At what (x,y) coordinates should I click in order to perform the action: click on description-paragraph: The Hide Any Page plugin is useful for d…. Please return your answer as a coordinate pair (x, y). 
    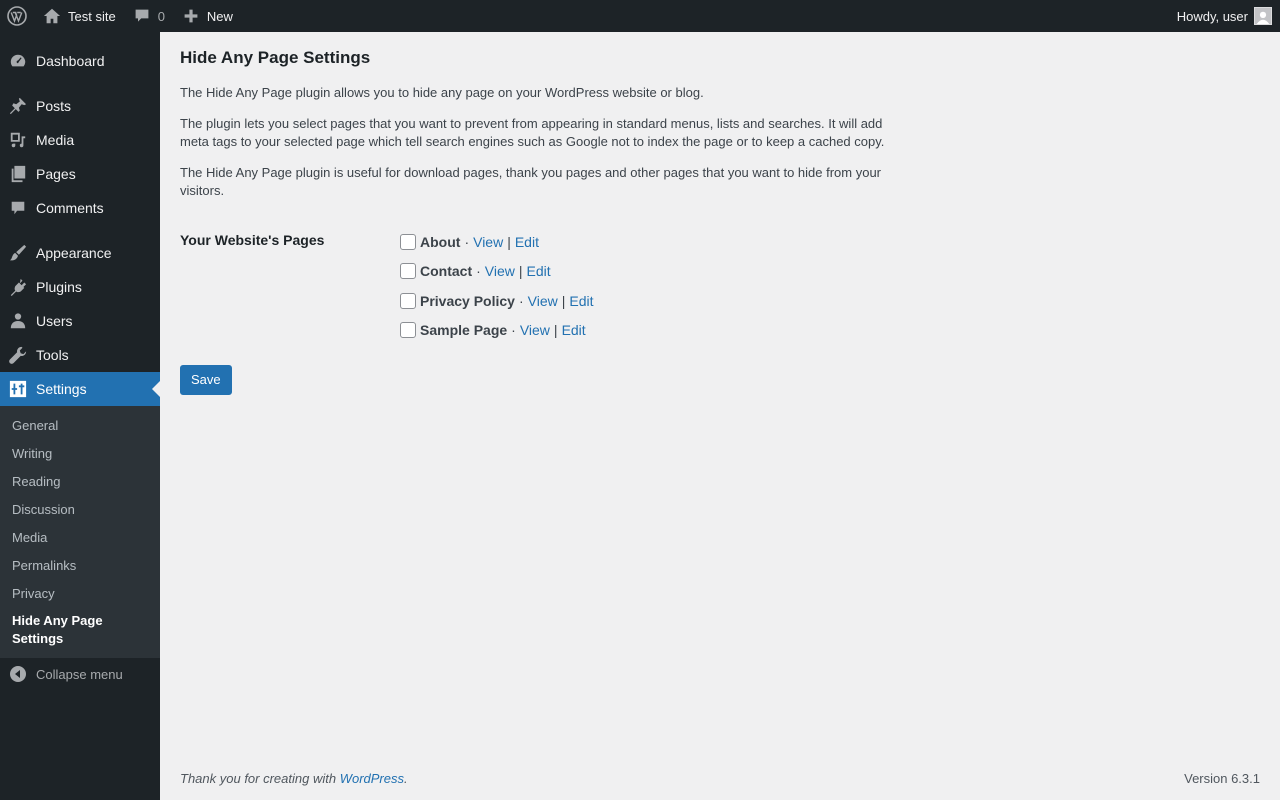
    Looking at the image, I should click on (531, 181).